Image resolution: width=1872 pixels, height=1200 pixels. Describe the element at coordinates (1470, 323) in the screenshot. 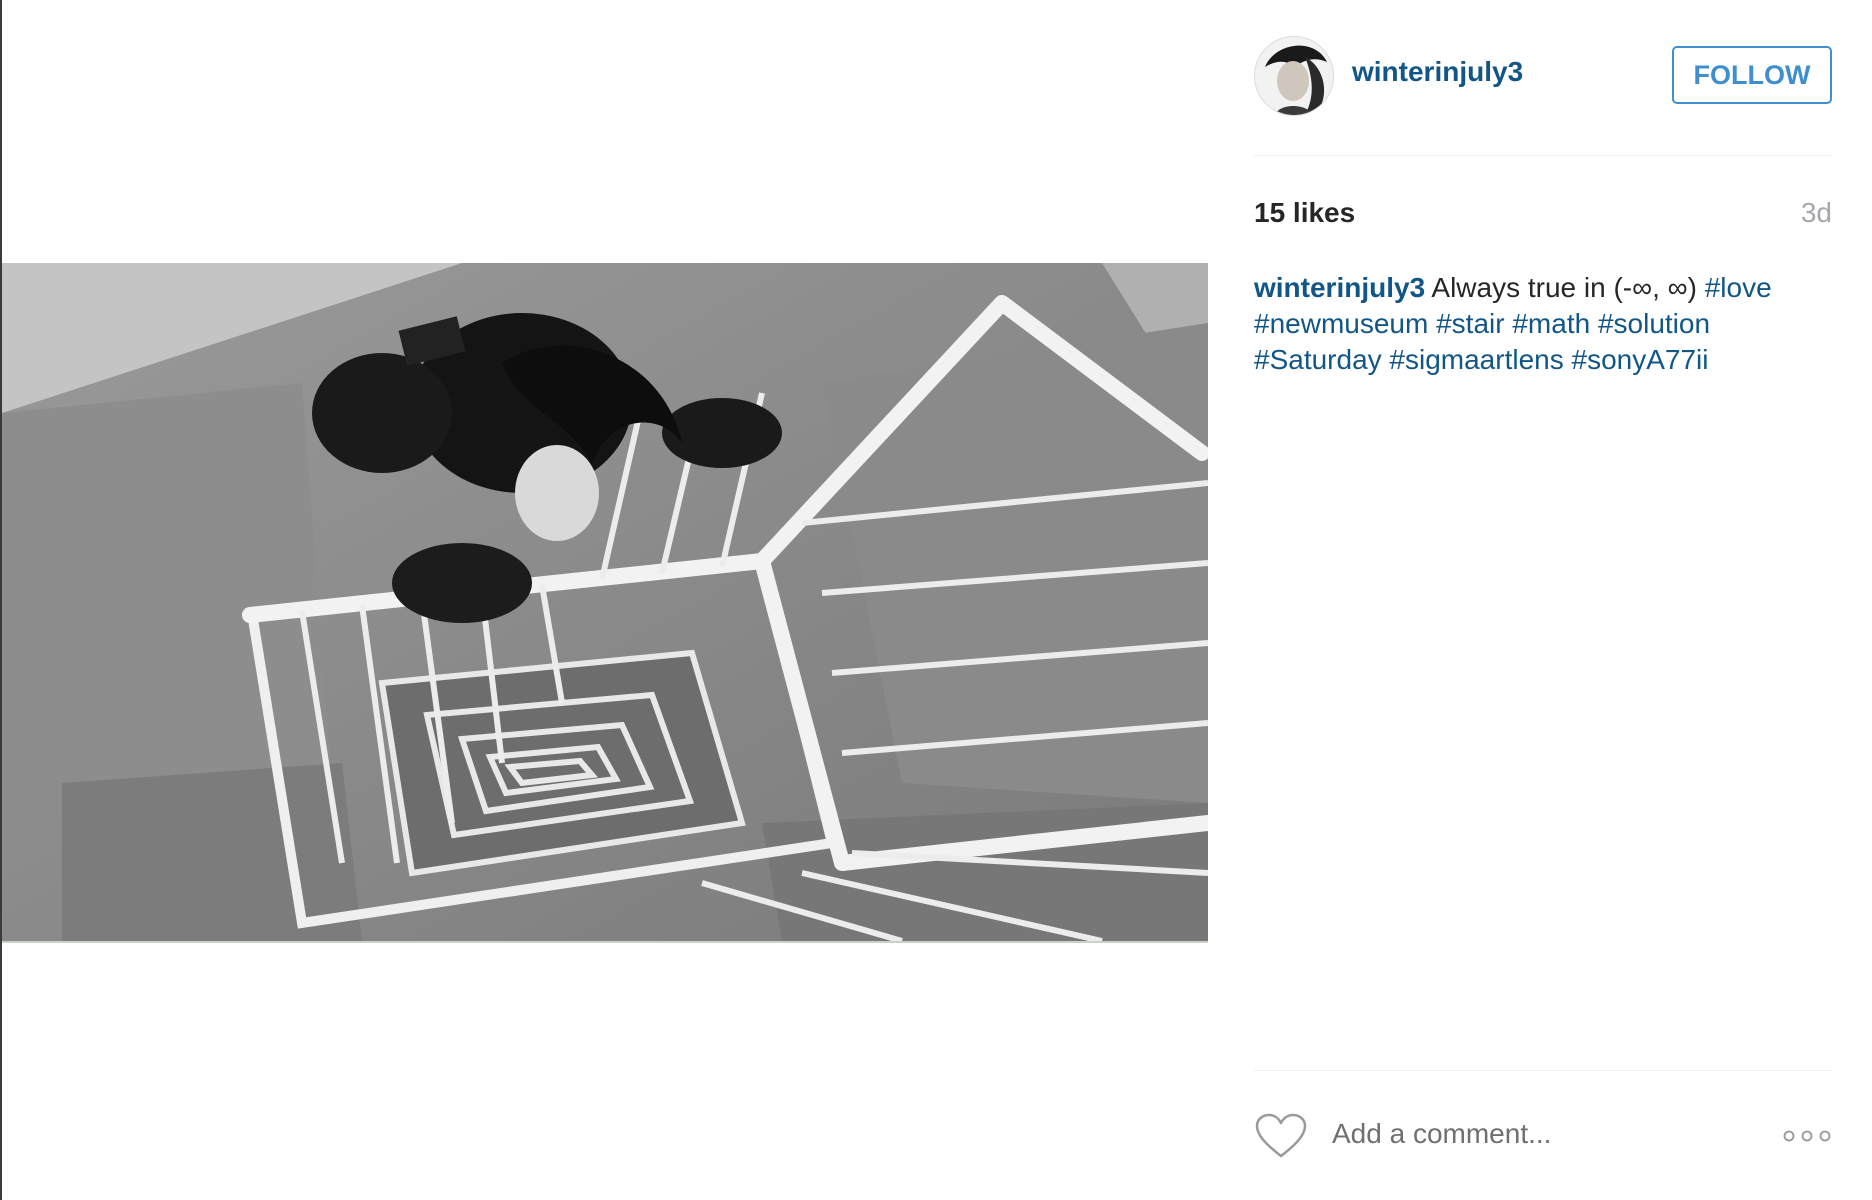

I see `hashtag: #stair` at that location.